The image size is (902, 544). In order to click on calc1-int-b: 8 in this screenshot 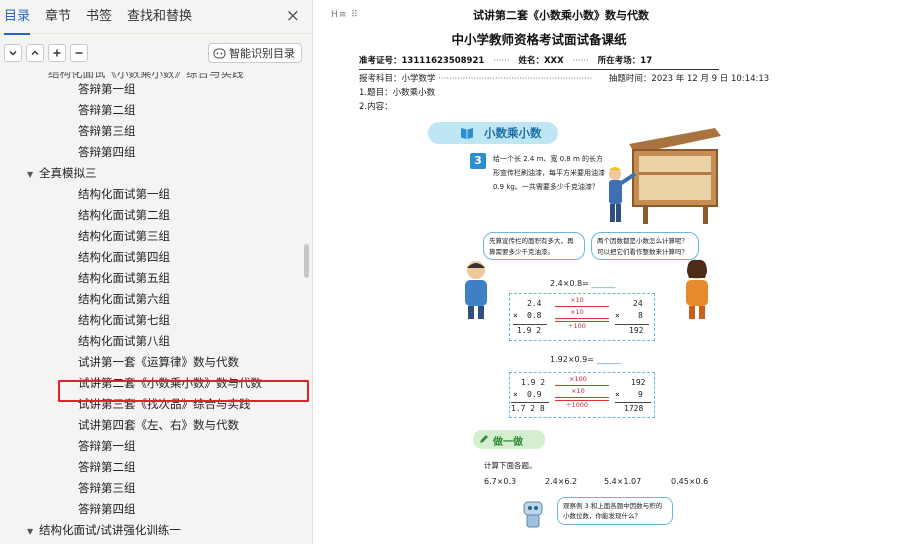, I will do `click(640, 315)`.